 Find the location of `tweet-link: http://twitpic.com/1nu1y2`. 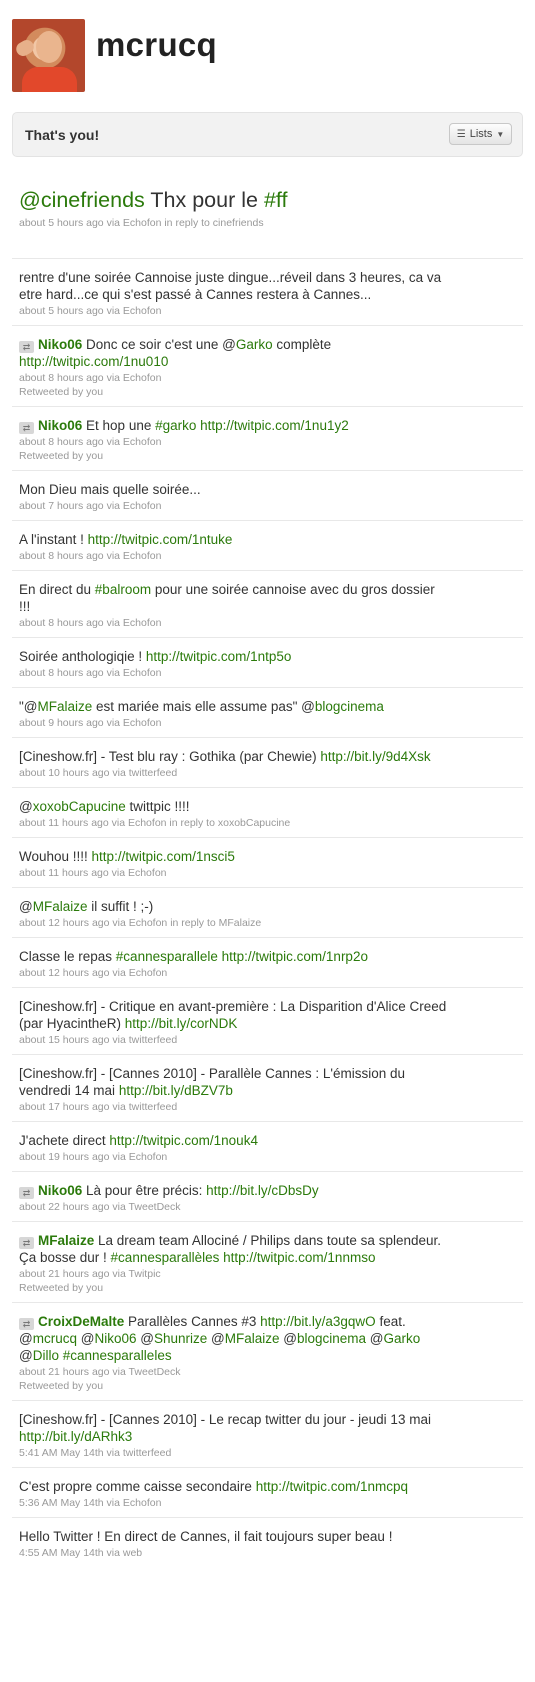

tweet-link: http://twitpic.com/1nu1y2 is located at coordinates (274, 425).